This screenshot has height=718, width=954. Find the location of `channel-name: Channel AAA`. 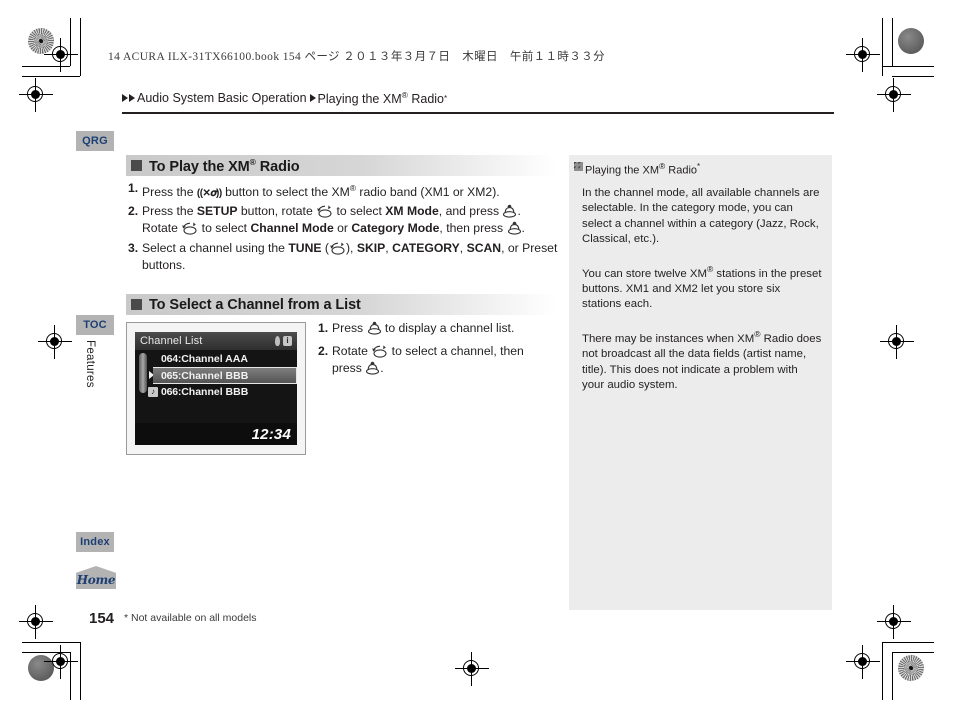

channel-name: Channel AAA is located at coordinates (214, 359).